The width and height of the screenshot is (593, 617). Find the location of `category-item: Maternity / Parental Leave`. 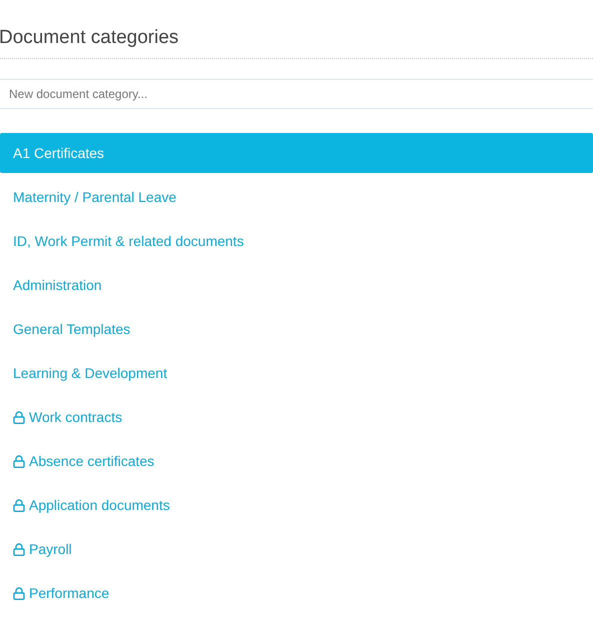

category-item: Maternity / Parental Leave is located at coordinates (296, 197).